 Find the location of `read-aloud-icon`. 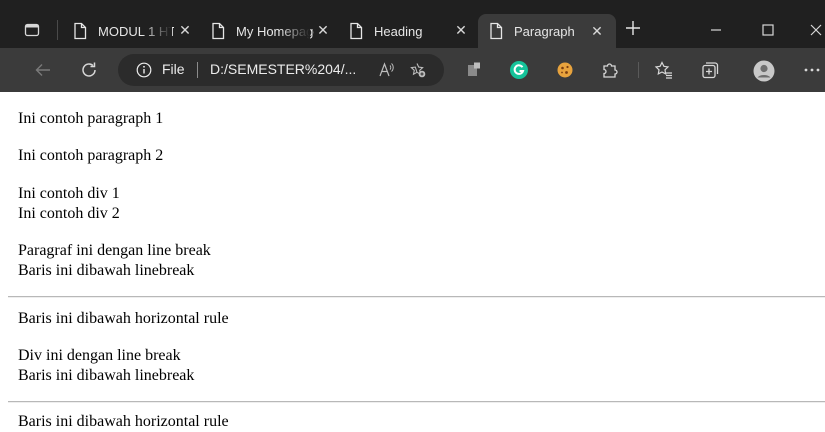

read-aloud-icon is located at coordinates (386, 70).